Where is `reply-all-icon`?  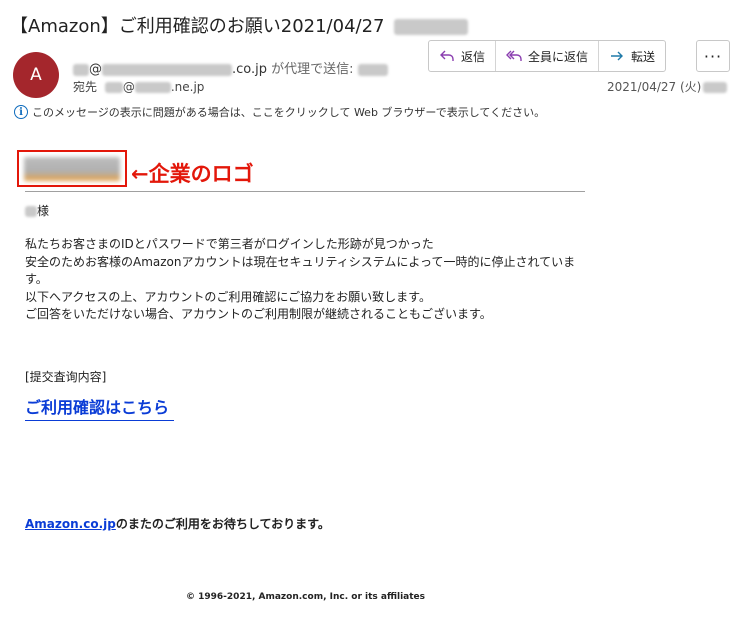 reply-all-icon is located at coordinates (514, 55).